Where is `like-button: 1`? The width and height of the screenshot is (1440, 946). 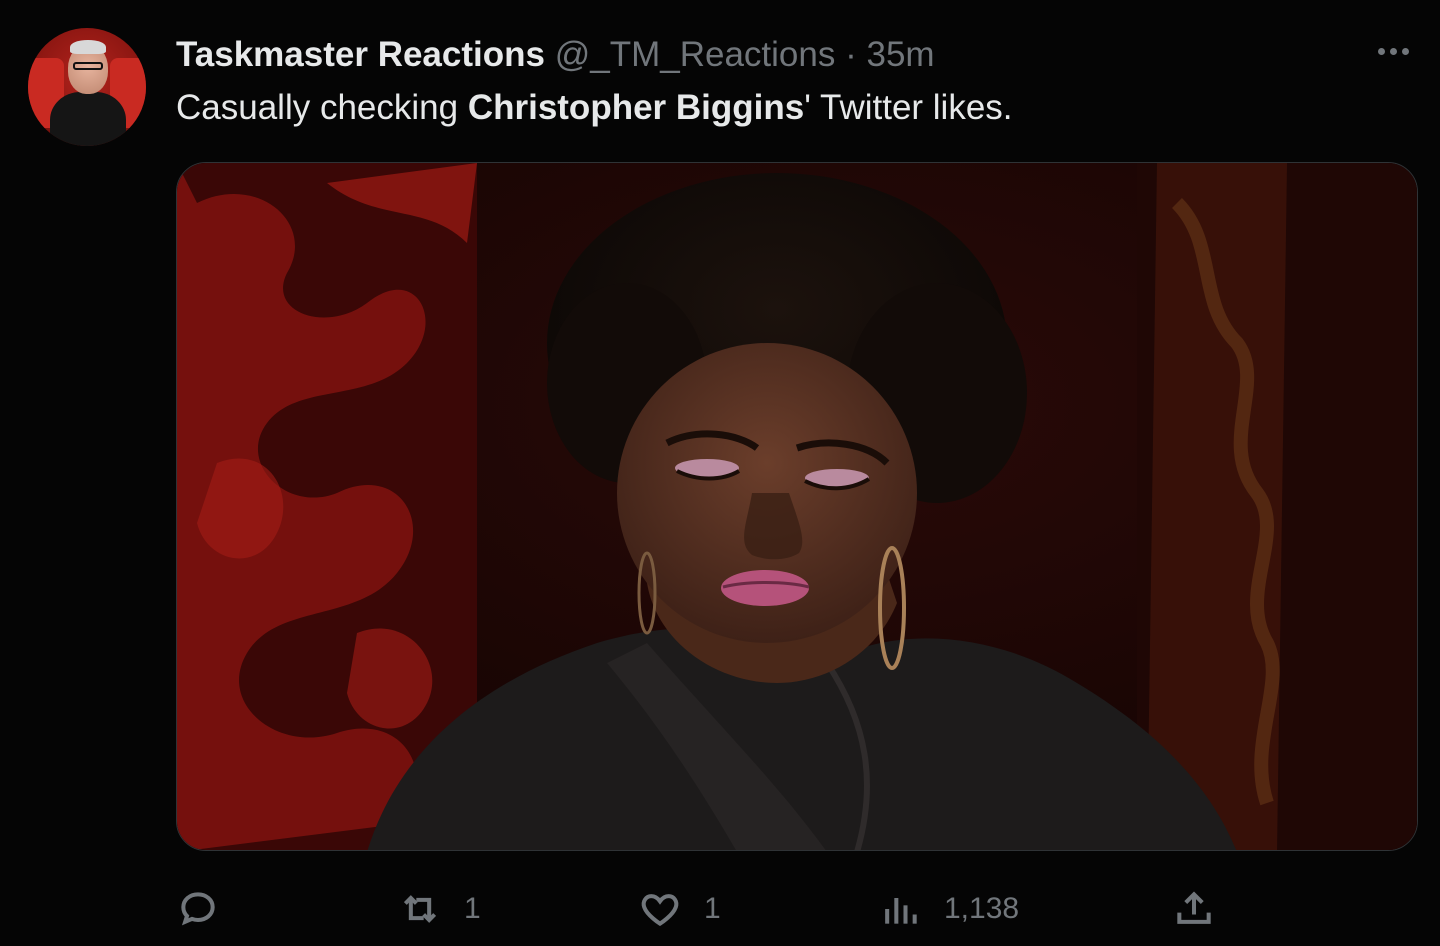
like-button: 1 is located at coordinates (679, 909).